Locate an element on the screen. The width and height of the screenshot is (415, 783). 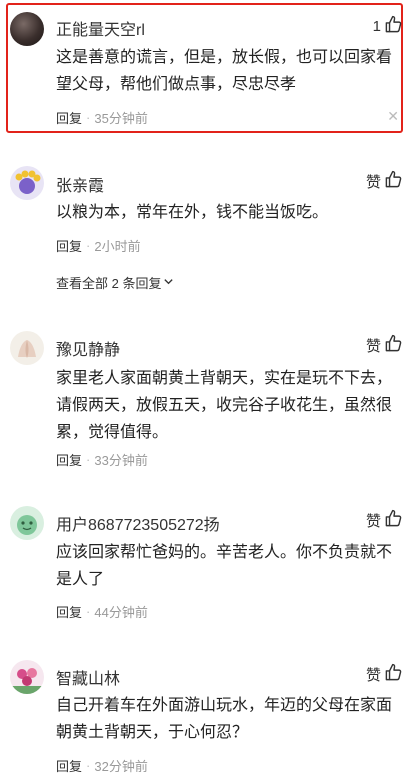
timestamp: 2小时前 is located at coordinates (117, 246).